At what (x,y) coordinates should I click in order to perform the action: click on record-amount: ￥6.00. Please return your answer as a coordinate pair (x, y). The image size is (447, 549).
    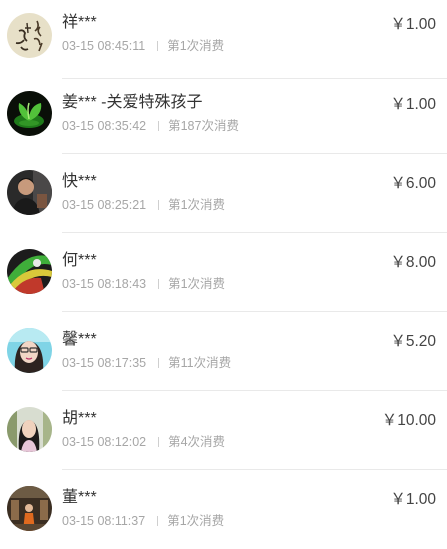
    Looking at the image, I should click on (413, 183).